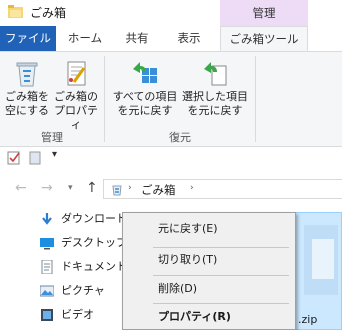 The width and height of the screenshot is (342, 330). I want to click on empty-bin-label-1: ごみ箱を, so click(27, 96).